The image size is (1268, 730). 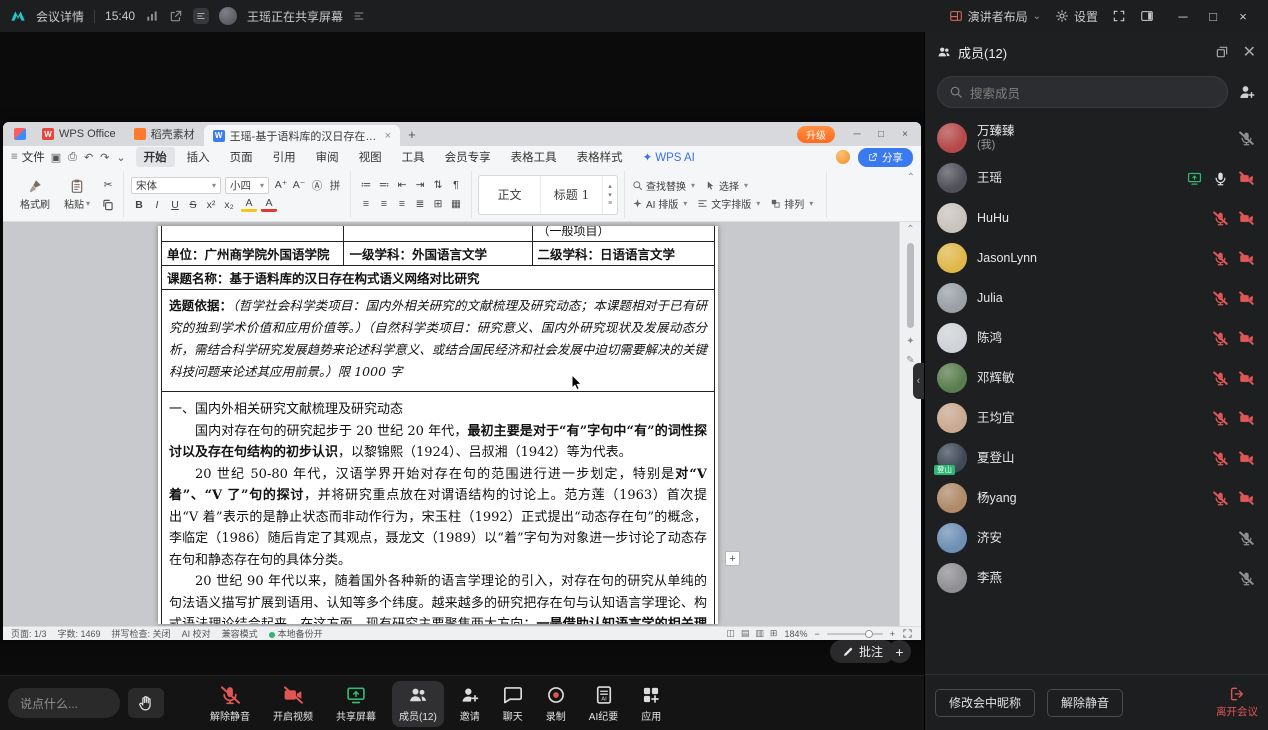 I want to click on member-row: 济安, so click(x=1096, y=538).